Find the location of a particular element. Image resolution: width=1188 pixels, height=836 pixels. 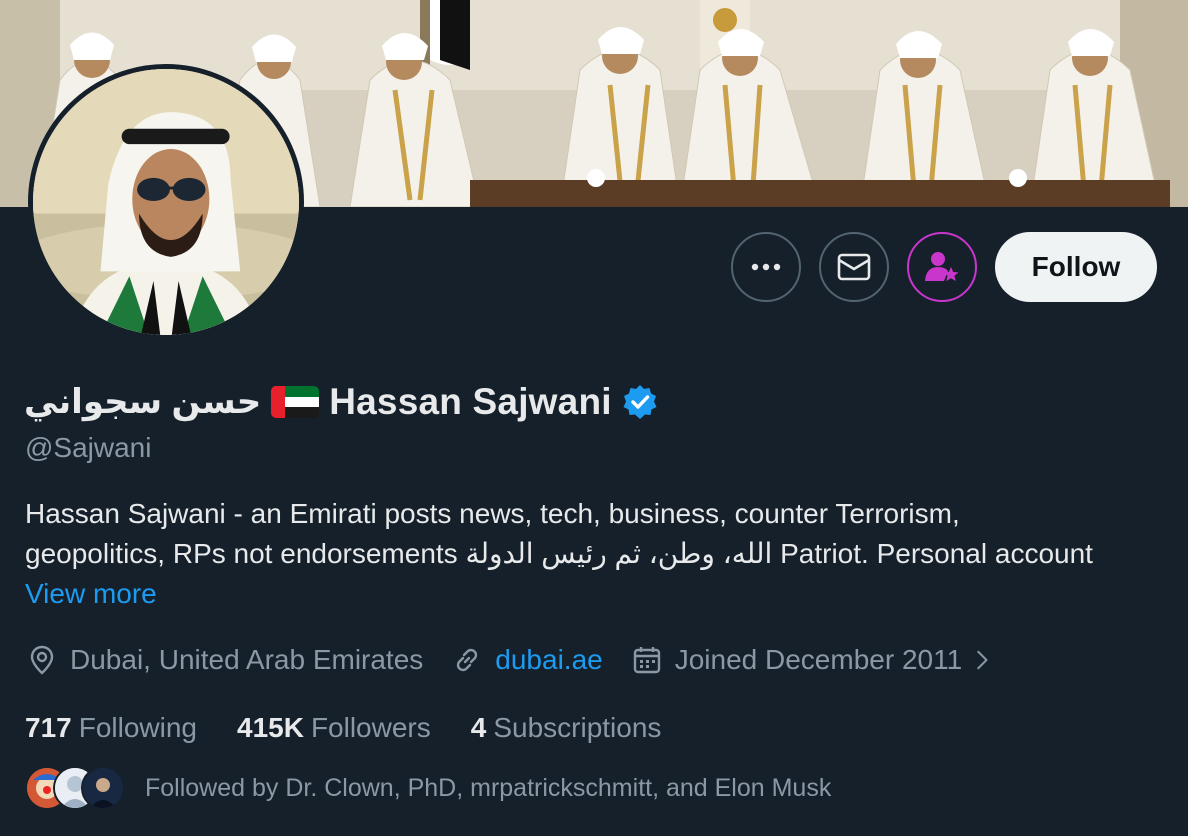

follower-avatar is located at coordinates (103, 788).